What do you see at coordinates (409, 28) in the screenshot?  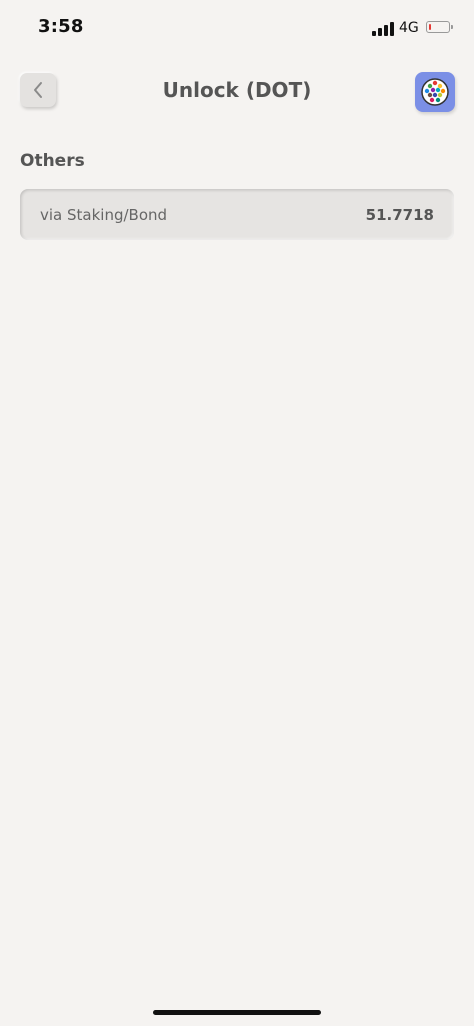 I see `network-label: 4G` at bounding box center [409, 28].